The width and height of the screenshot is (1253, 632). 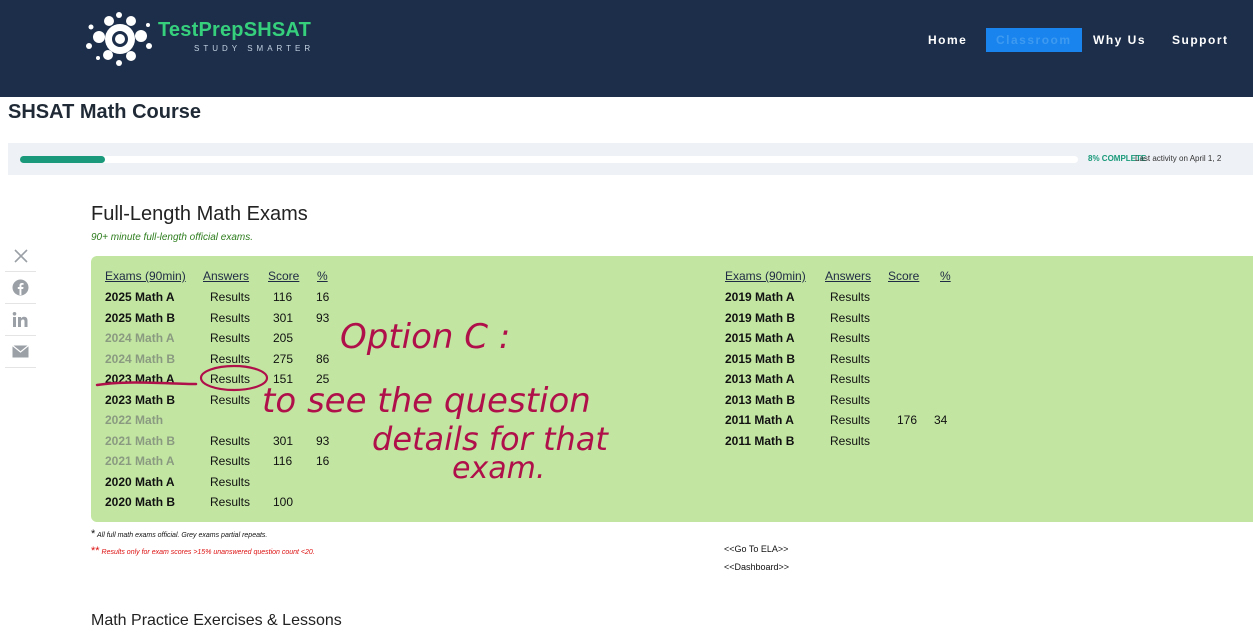 I want to click on practice-section-title: Math Practice Exercises & Lessons, so click(x=216, y=620).